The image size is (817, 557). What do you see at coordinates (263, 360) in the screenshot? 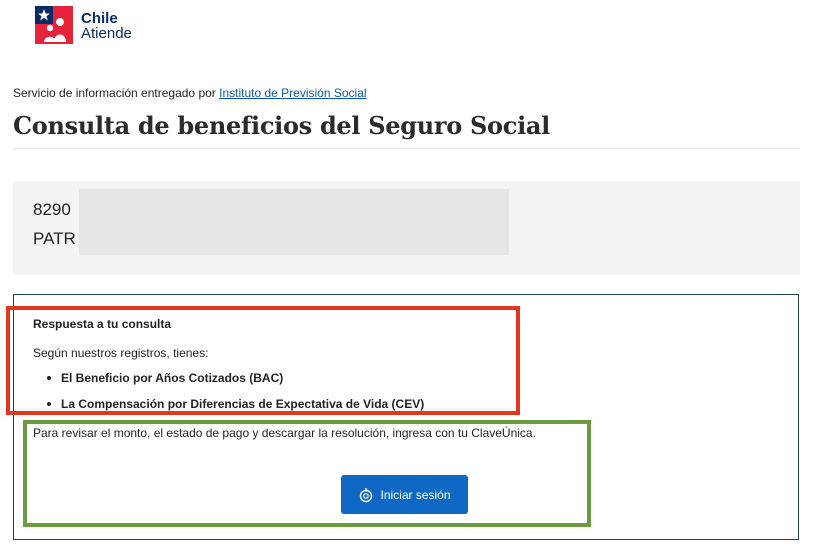
I see `highlight-box-red` at bounding box center [263, 360].